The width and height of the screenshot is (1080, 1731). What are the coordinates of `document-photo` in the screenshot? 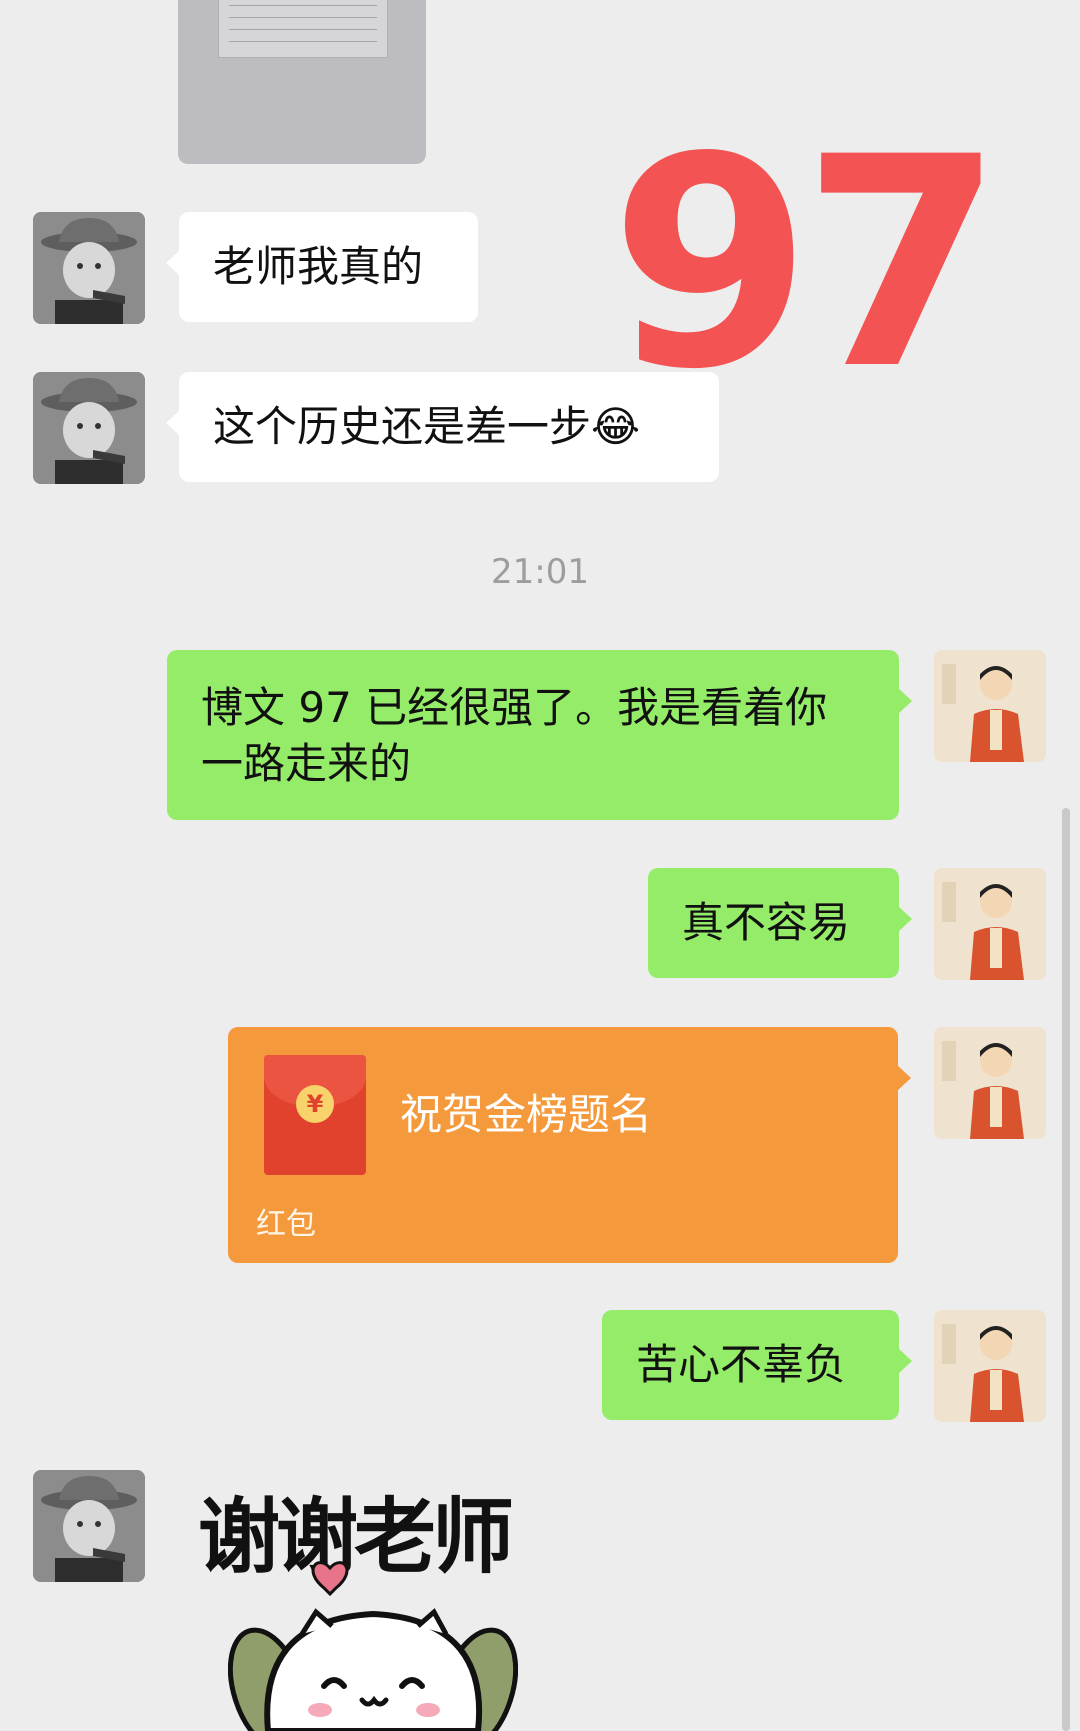 It's located at (303, 29).